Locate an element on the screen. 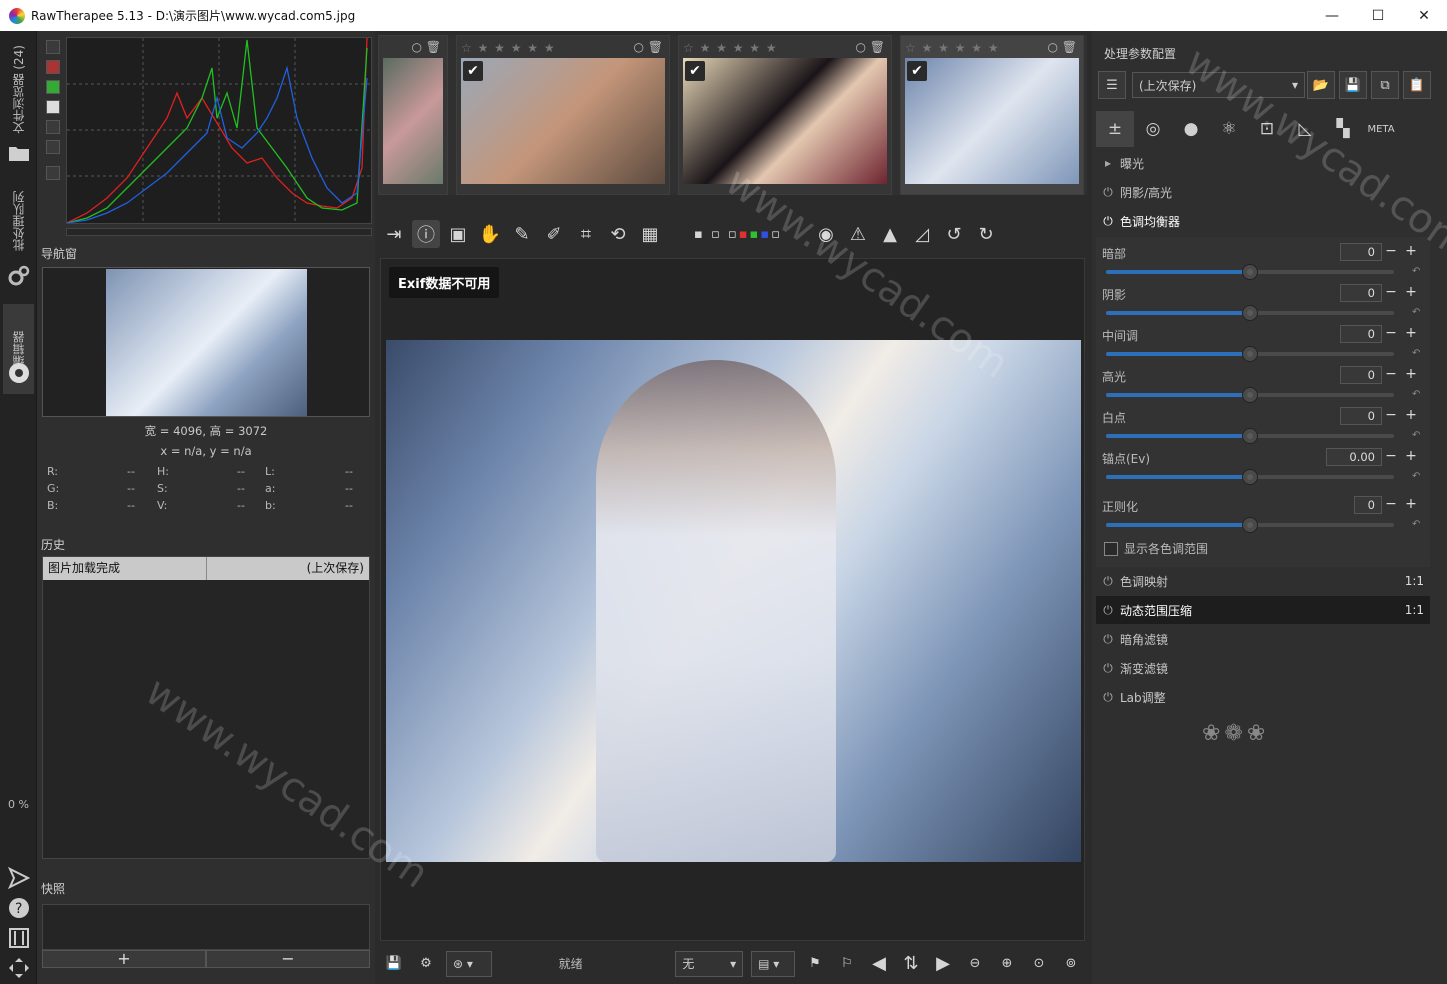 The height and width of the screenshot is (984, 1447). tab-raw: ◺ is located at coordinates (1305, 129).